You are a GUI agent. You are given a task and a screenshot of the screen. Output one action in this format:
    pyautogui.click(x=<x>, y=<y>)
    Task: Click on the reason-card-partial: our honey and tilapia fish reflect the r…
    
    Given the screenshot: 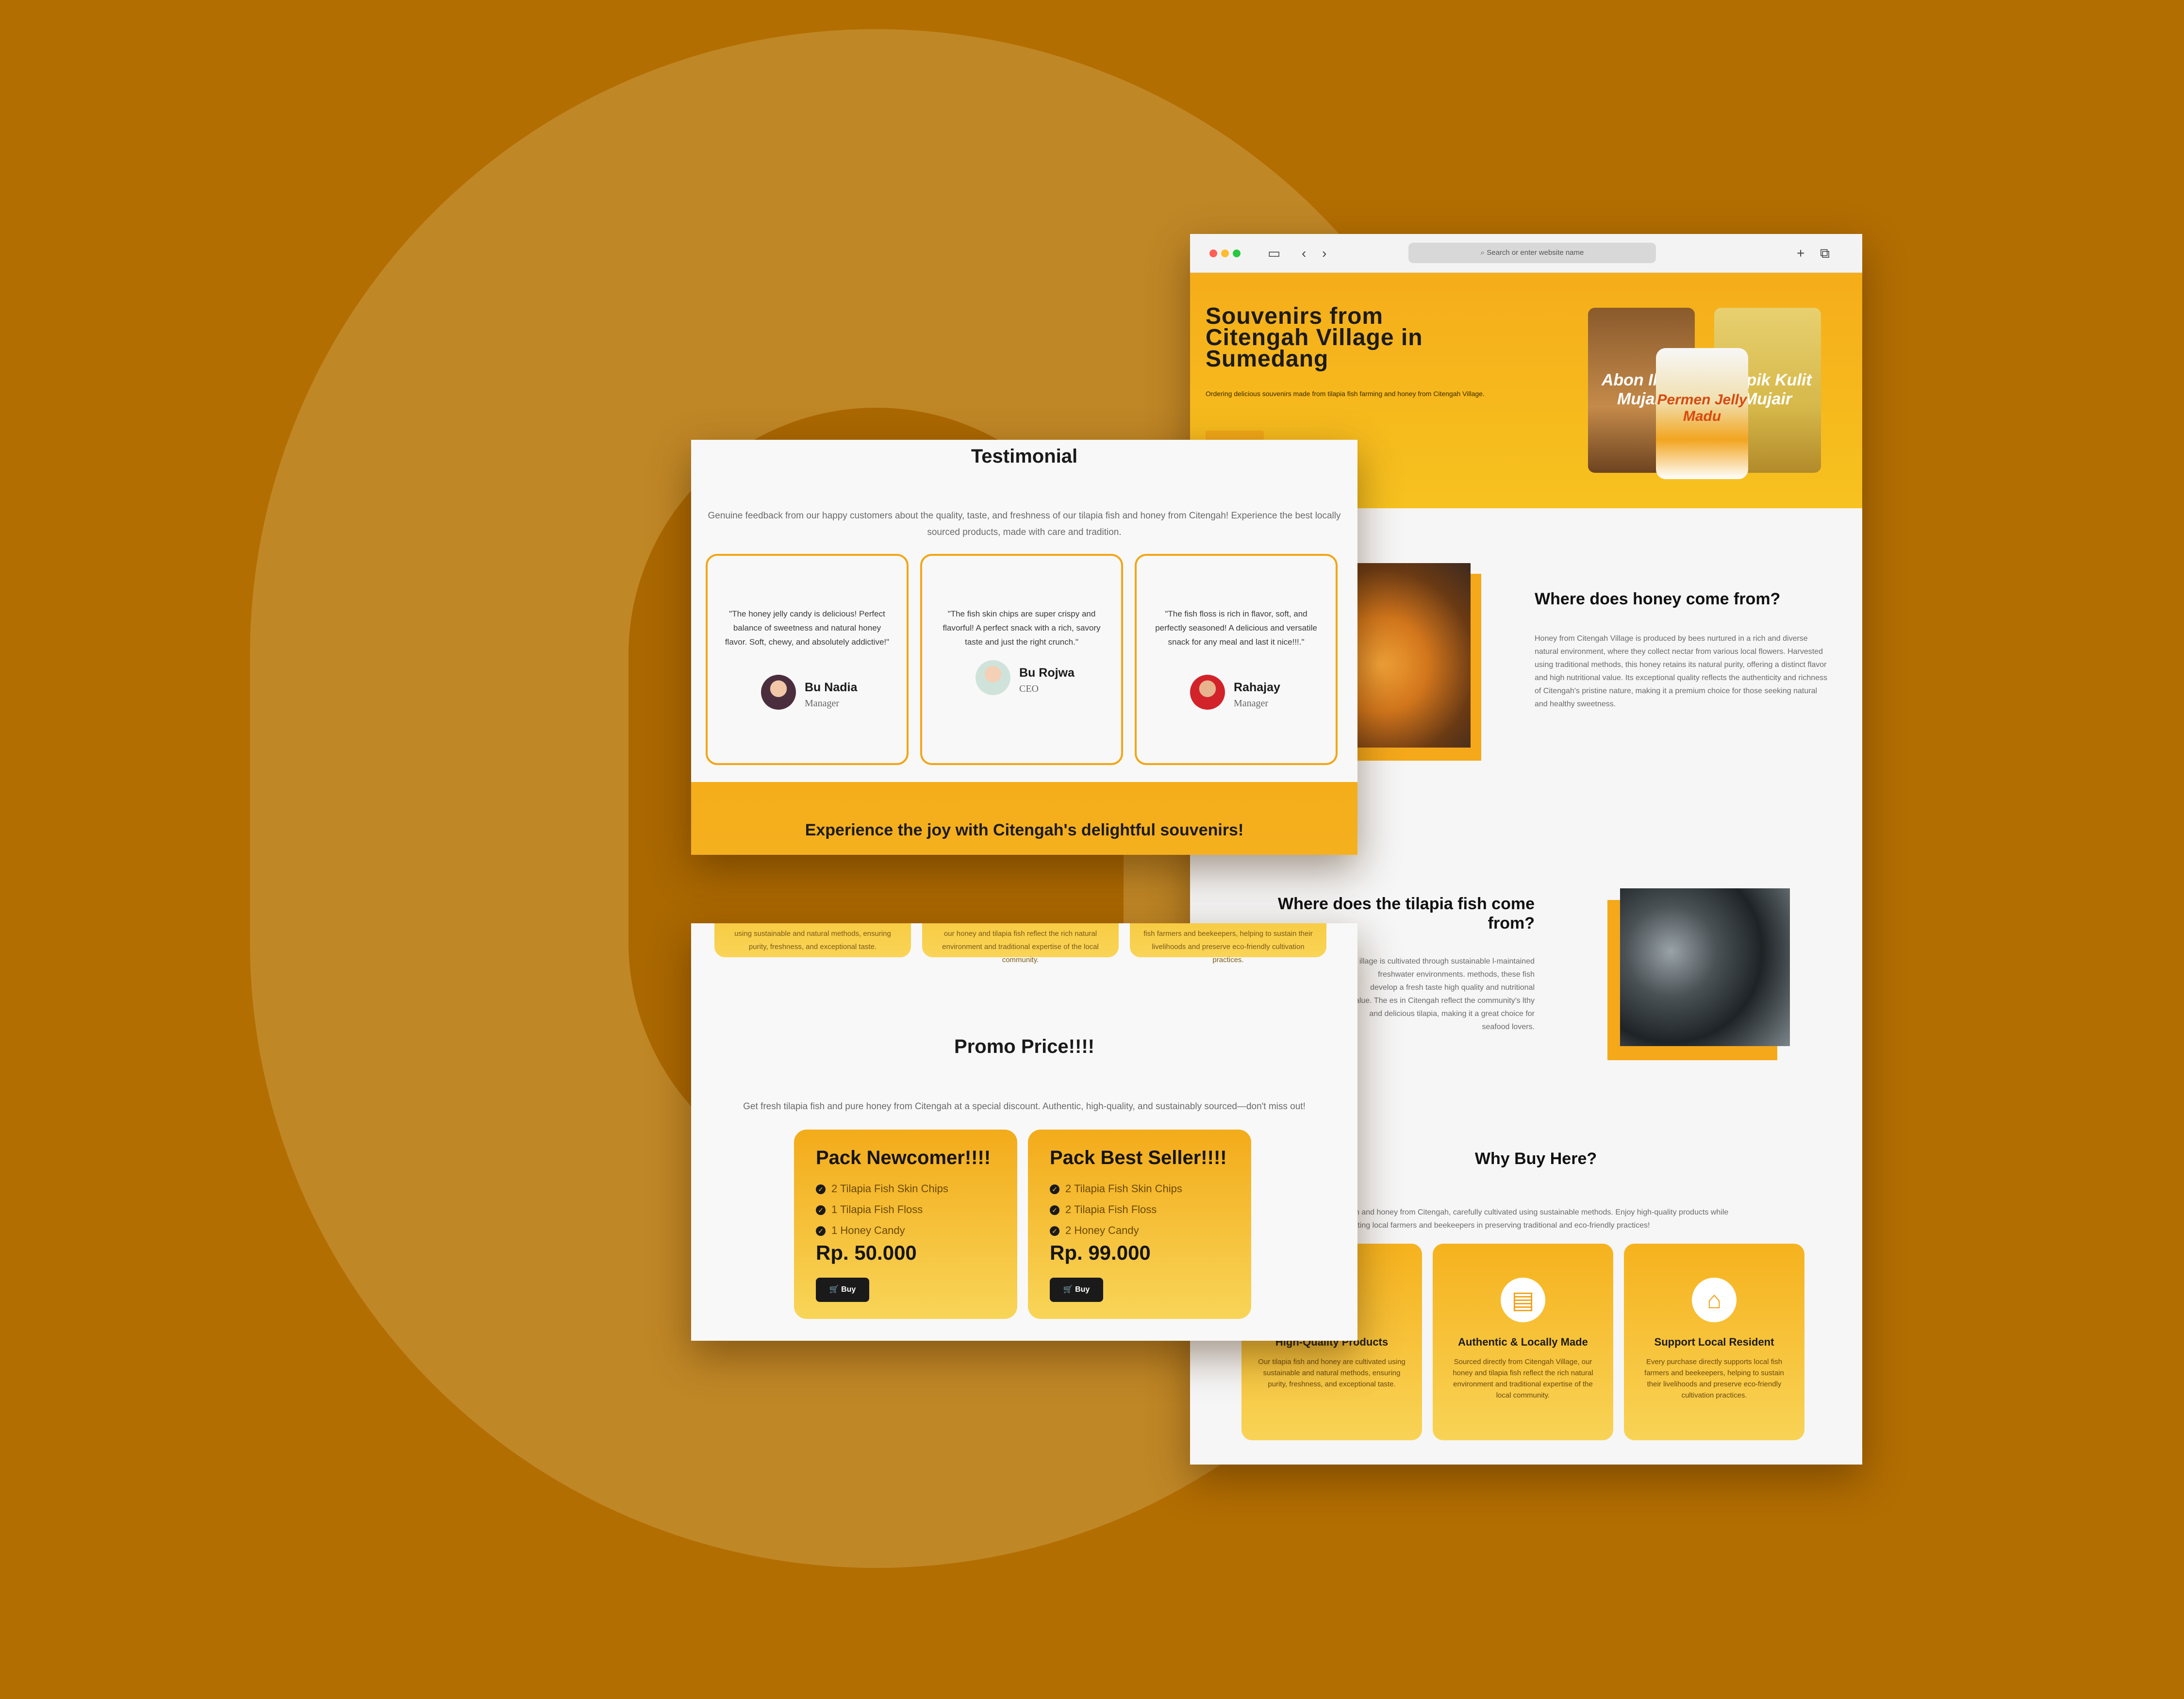 What is the action you would take?
    pyautogui.click(x=1020, y=943)
    